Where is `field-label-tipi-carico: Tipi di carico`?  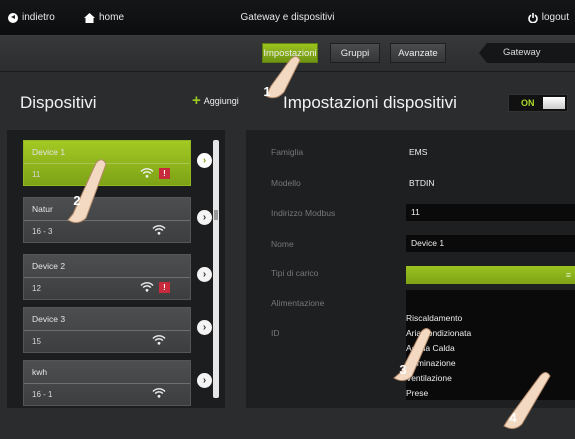 field-label-tipi-carico: Tipi di carico is located at coordinates (295, 273).